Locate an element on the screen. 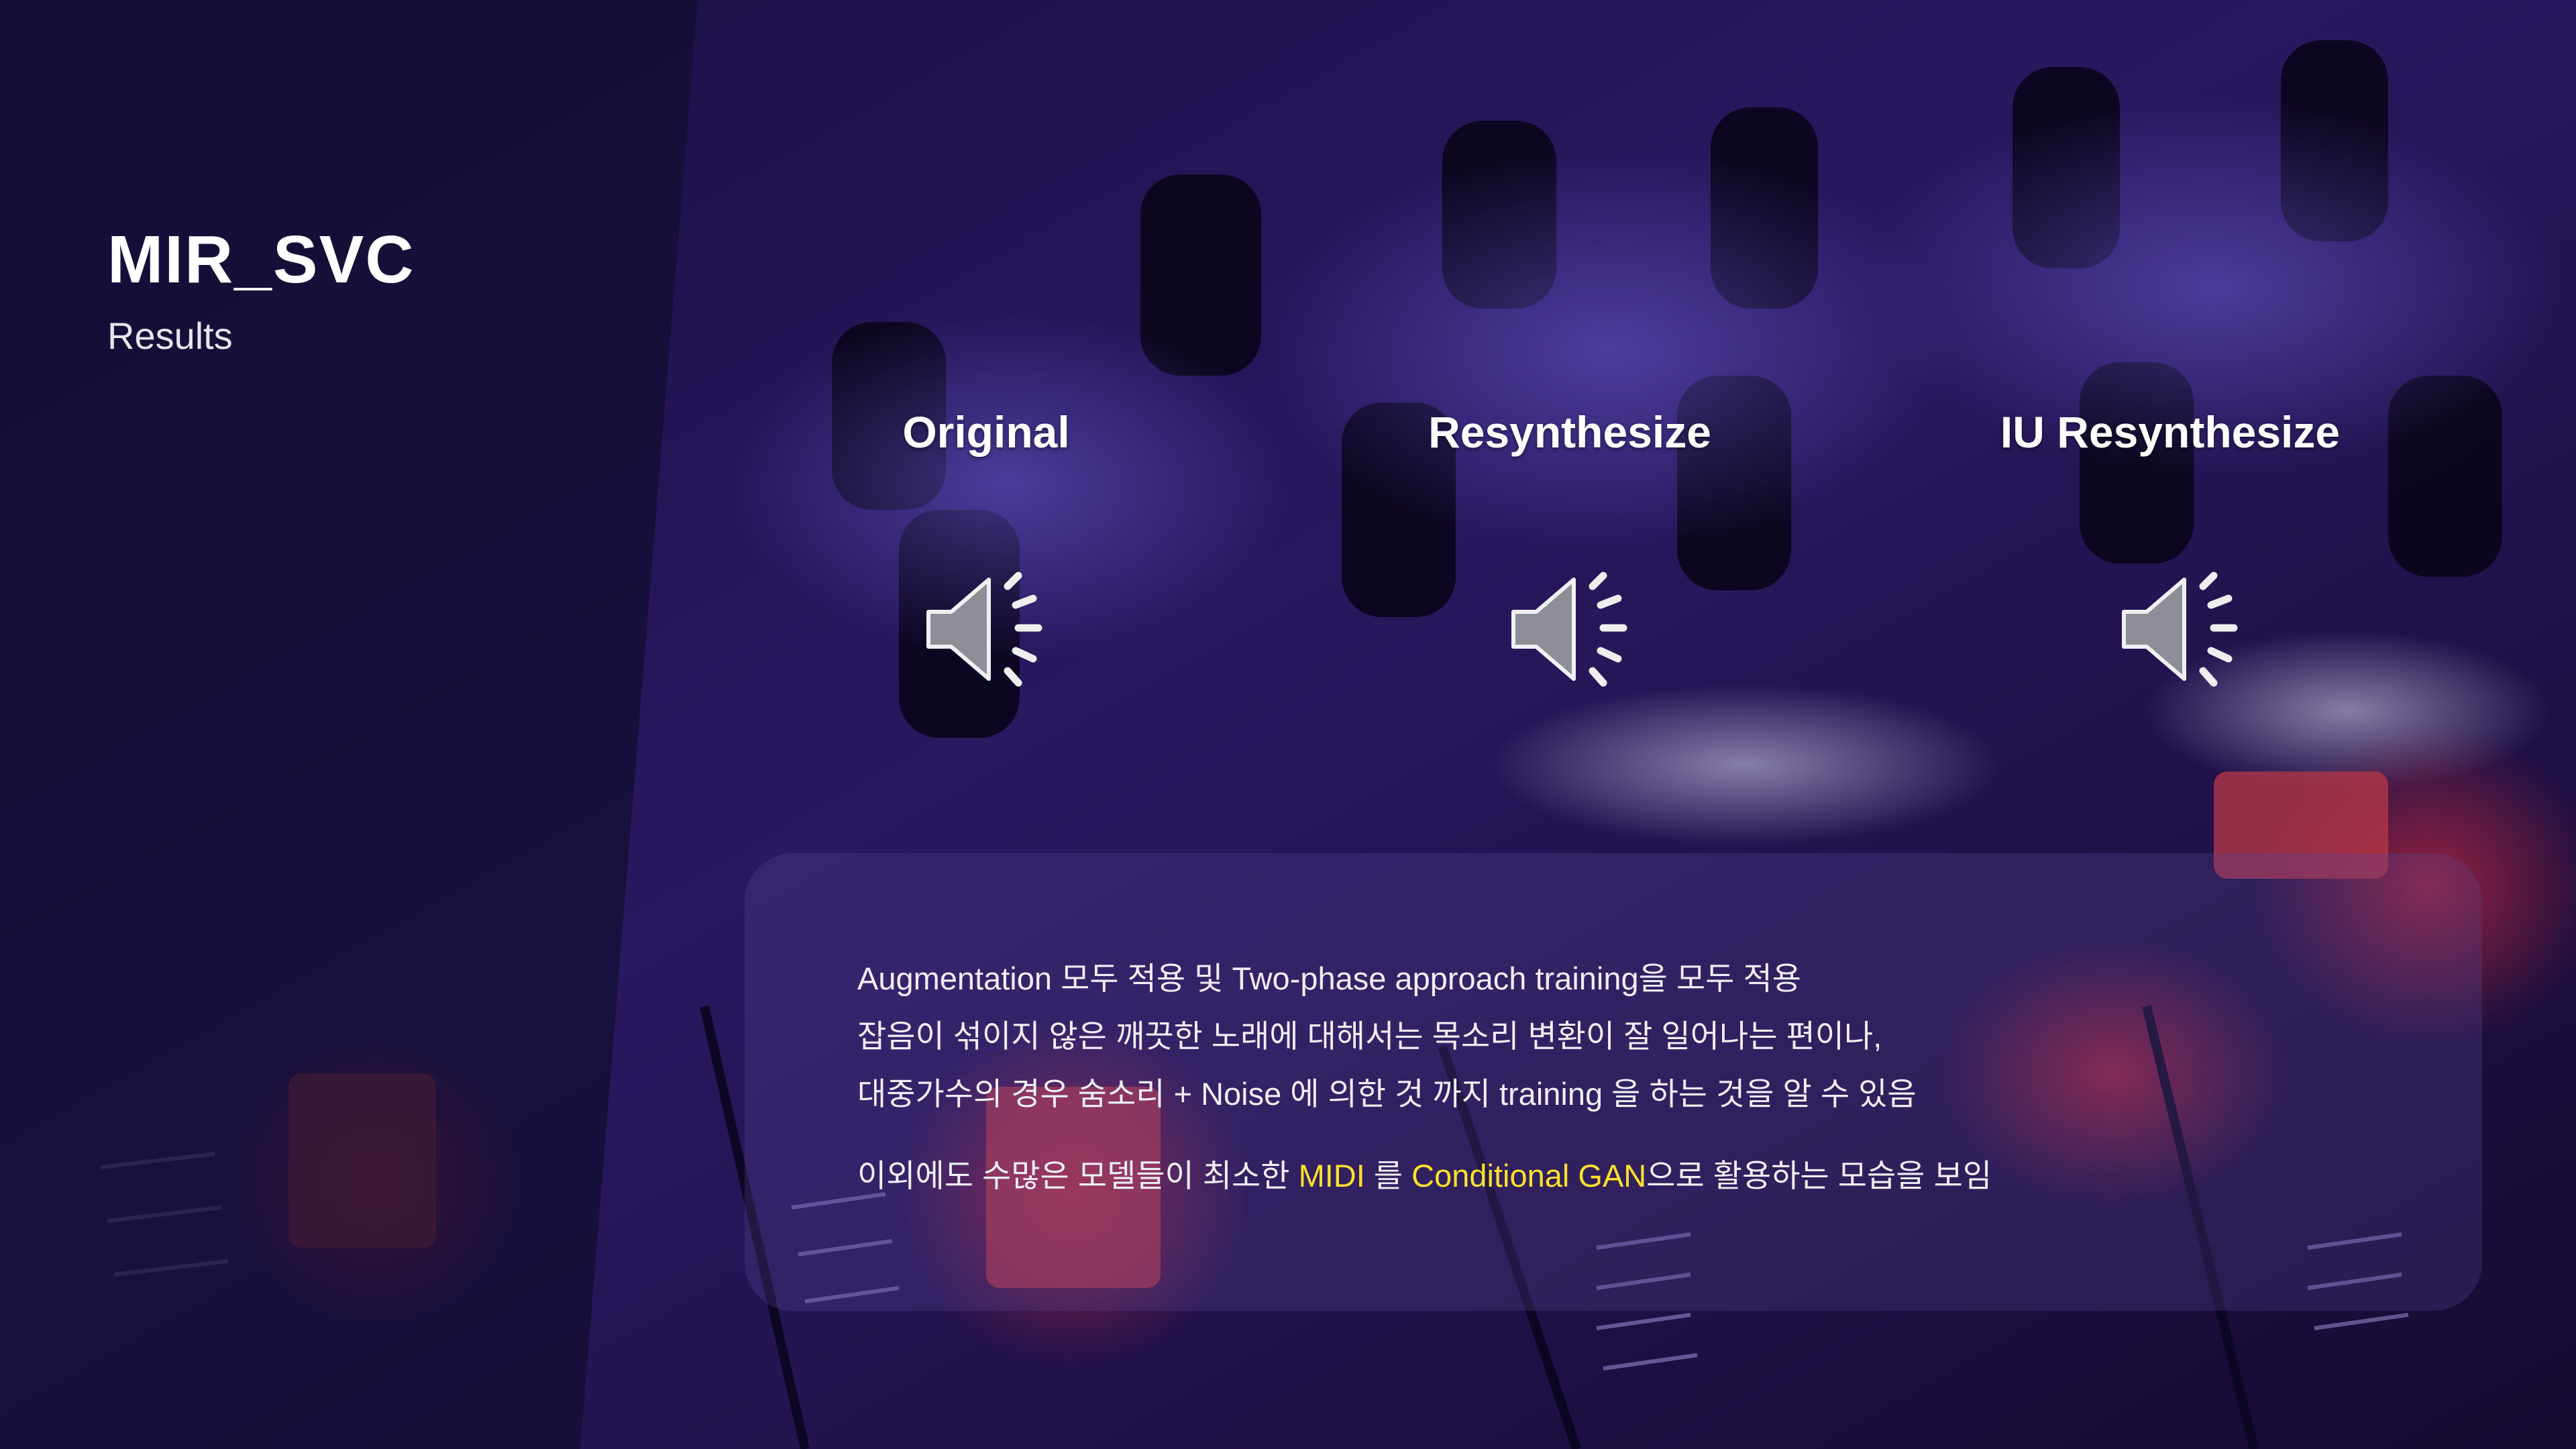 This screenshot has height=1449, width=2576. slide-title: MIR_SVC is located at coordinates (261, 259).